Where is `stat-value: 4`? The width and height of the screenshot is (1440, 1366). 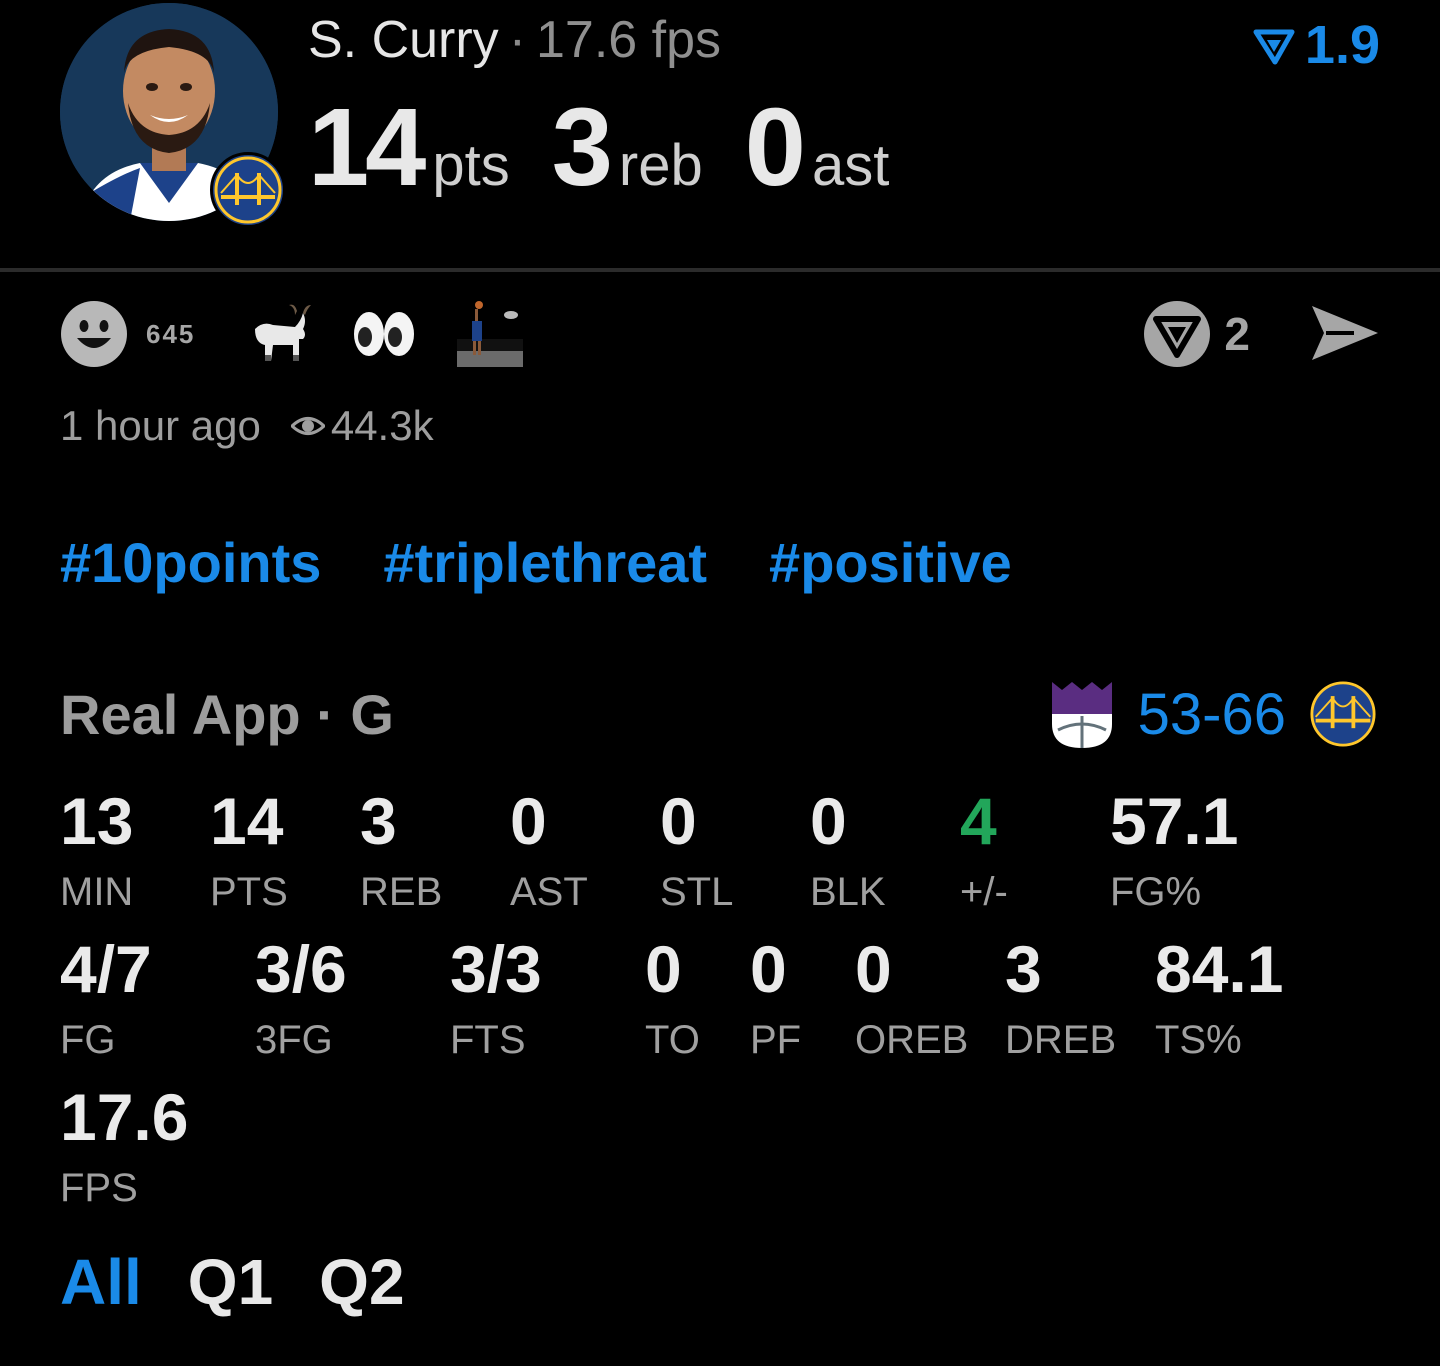
stat-value: 4 is located at coordinates (978, 821).